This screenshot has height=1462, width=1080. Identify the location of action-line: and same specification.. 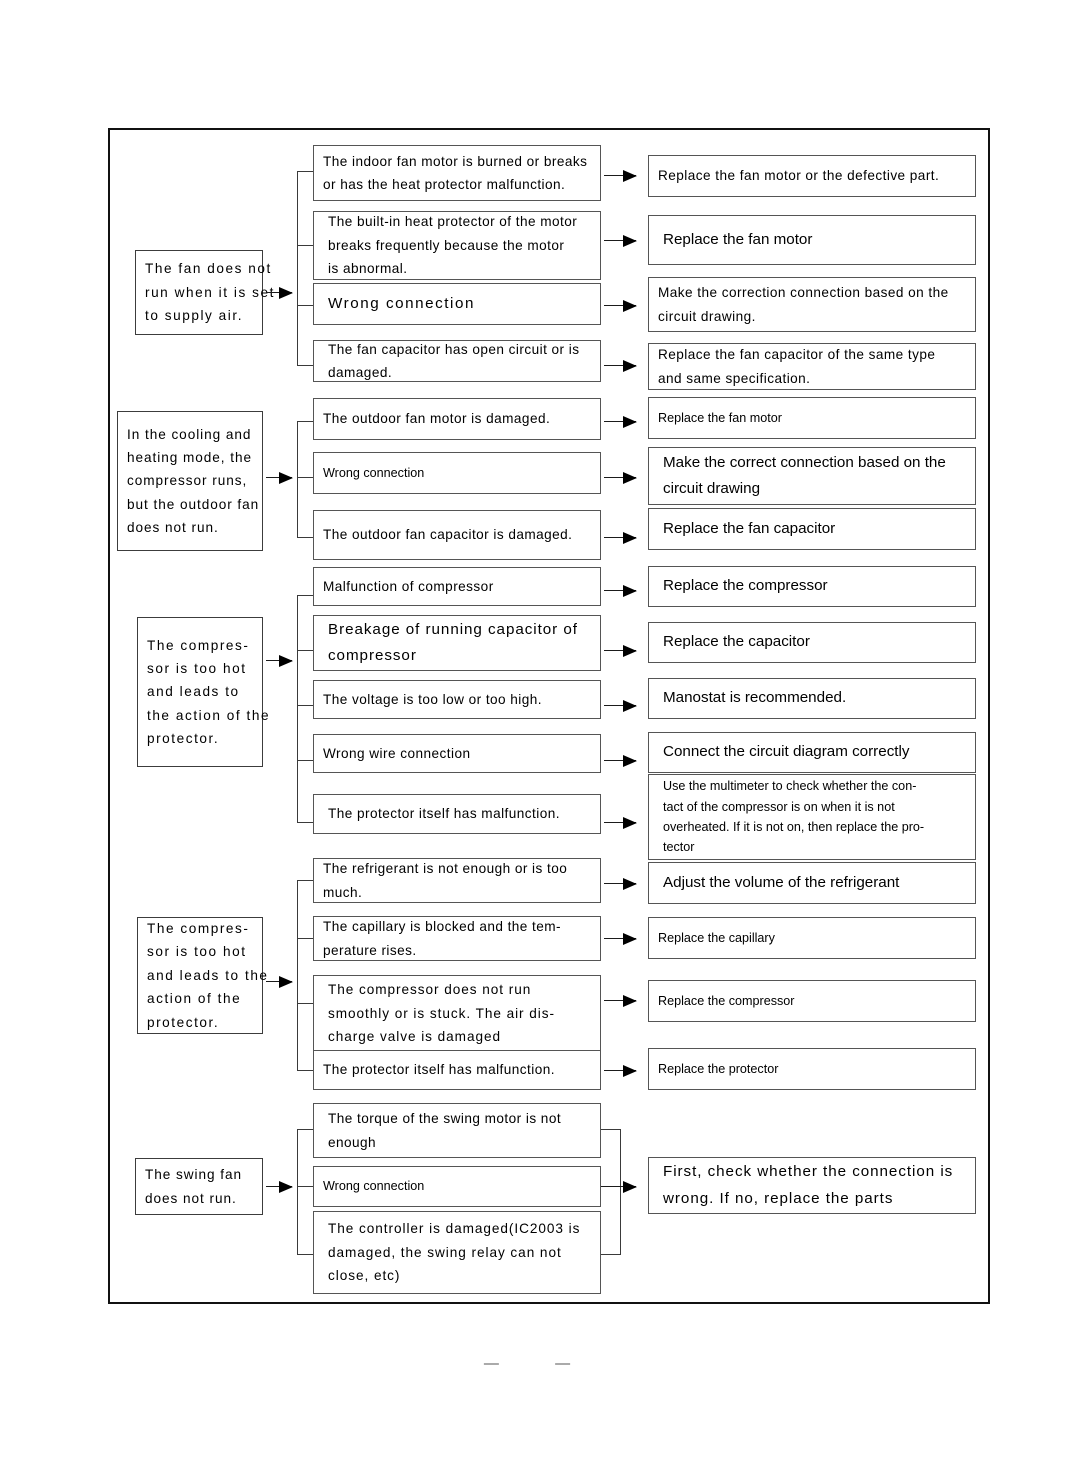
(734, 378).